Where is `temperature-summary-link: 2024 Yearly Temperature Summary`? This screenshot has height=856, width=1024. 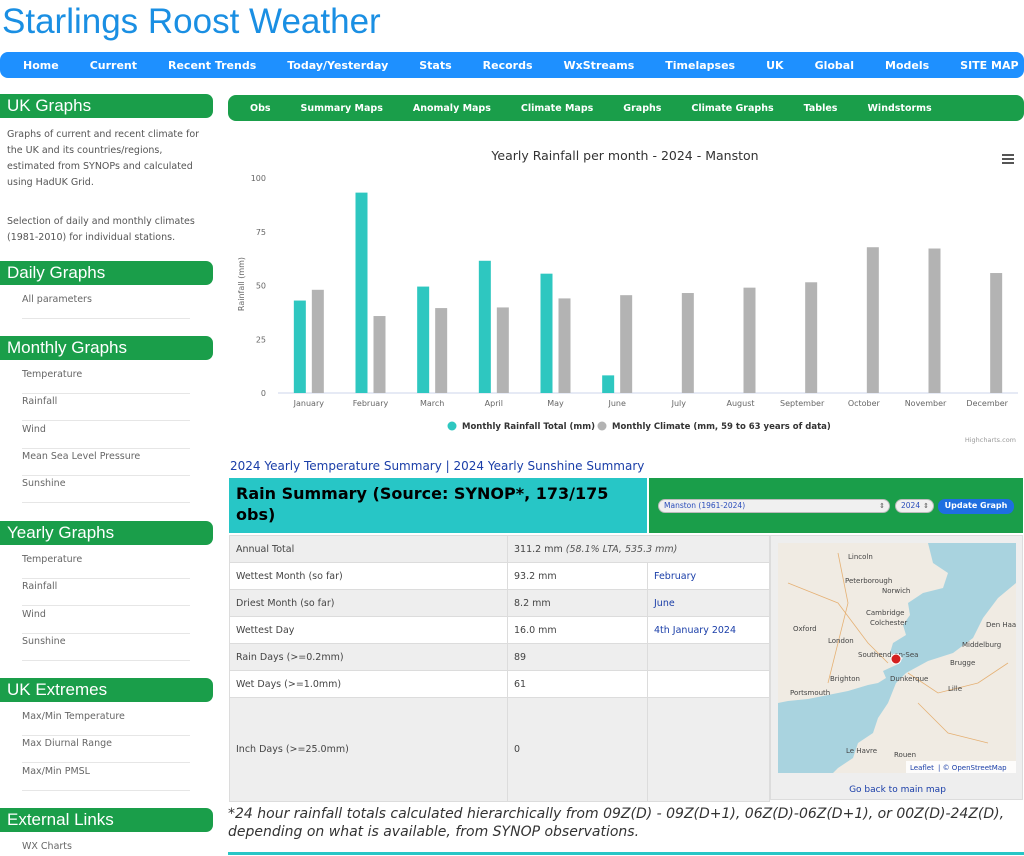
temperature-summary-link: 2024 Yearly Temperature Summary is located at coordinates (336, 466).